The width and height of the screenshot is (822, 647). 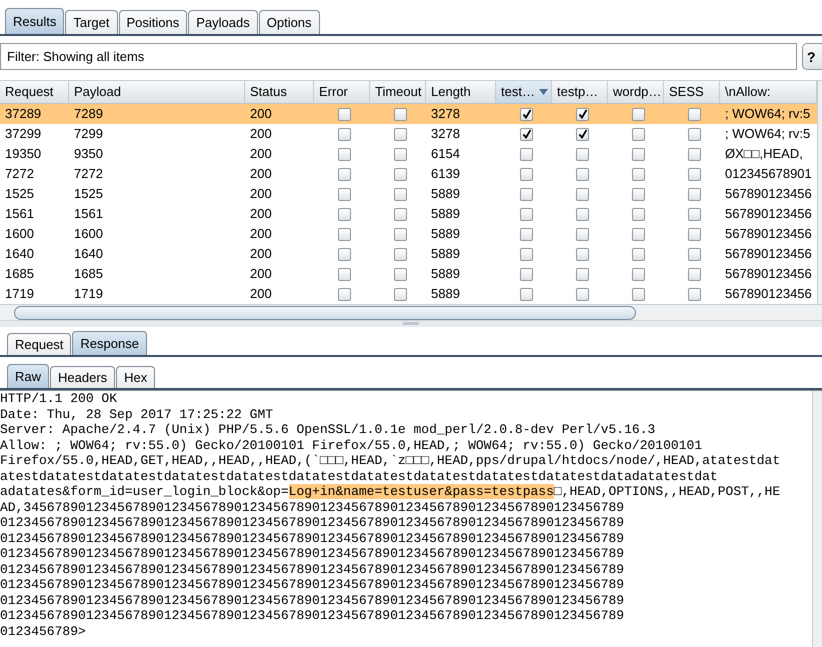 I want to click on column-header: Request, so click(x=34, y=92).